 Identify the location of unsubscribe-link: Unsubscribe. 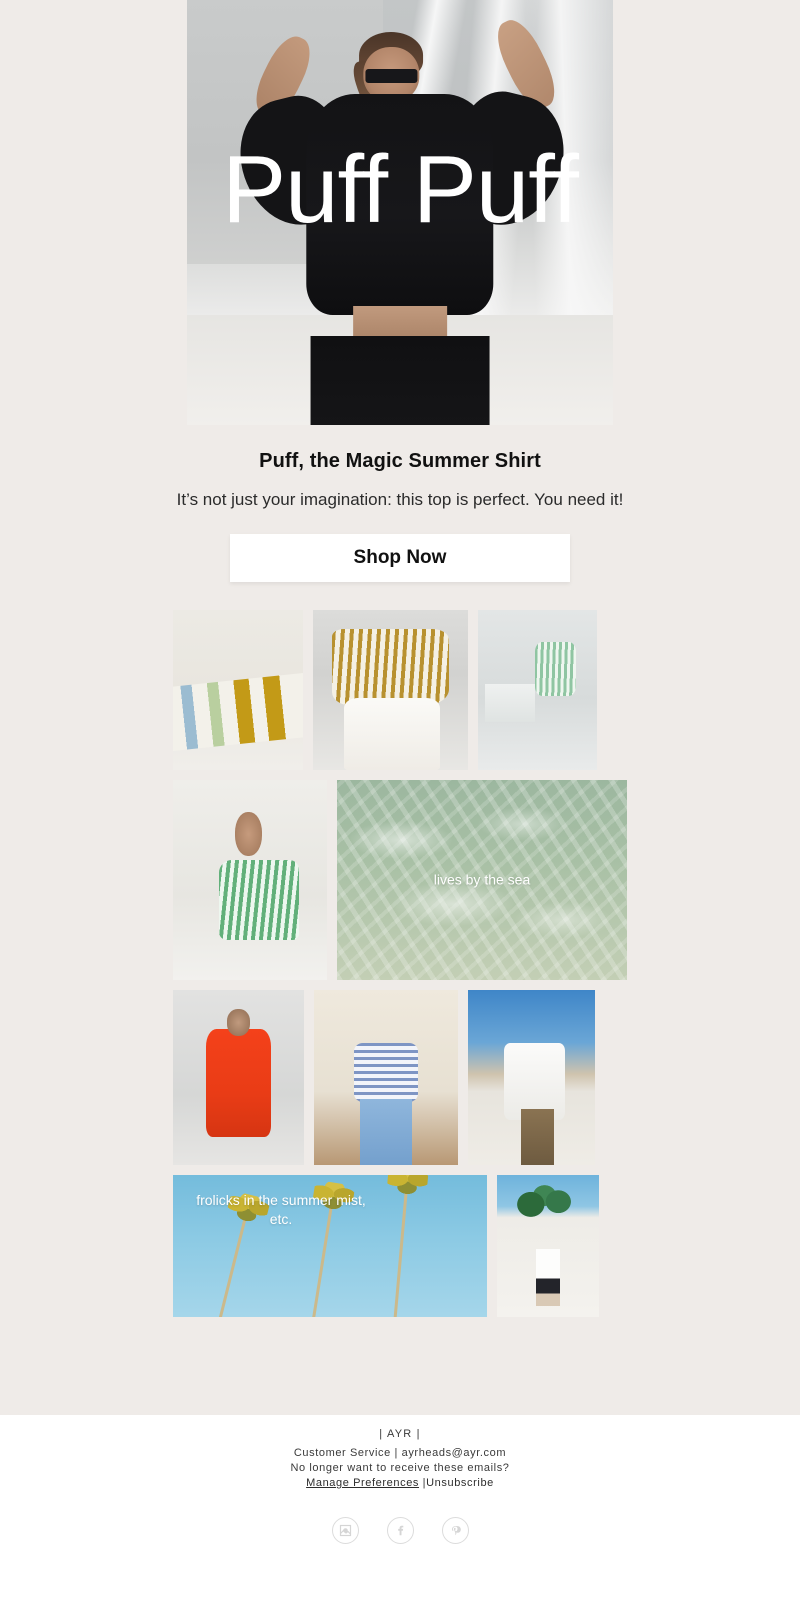
(460, 1483).